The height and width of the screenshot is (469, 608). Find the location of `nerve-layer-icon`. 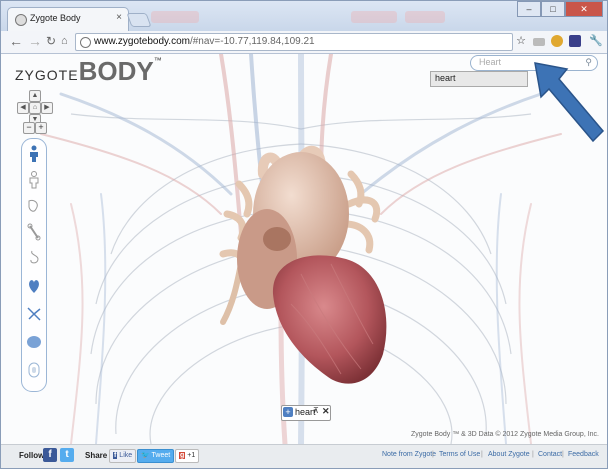

nerve-layer-icon is located at coordinates (34, 314).